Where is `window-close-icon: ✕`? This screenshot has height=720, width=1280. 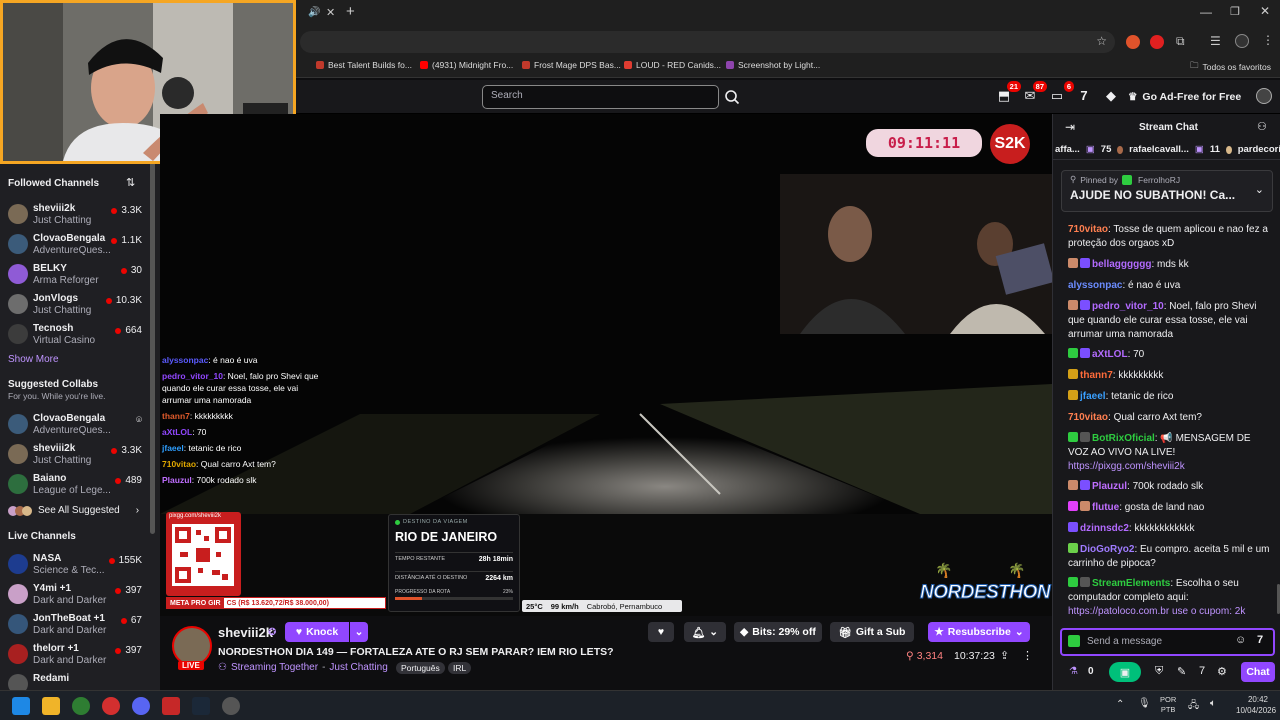 window-close-icon: ✕ is located at coordinates (1265, 11).